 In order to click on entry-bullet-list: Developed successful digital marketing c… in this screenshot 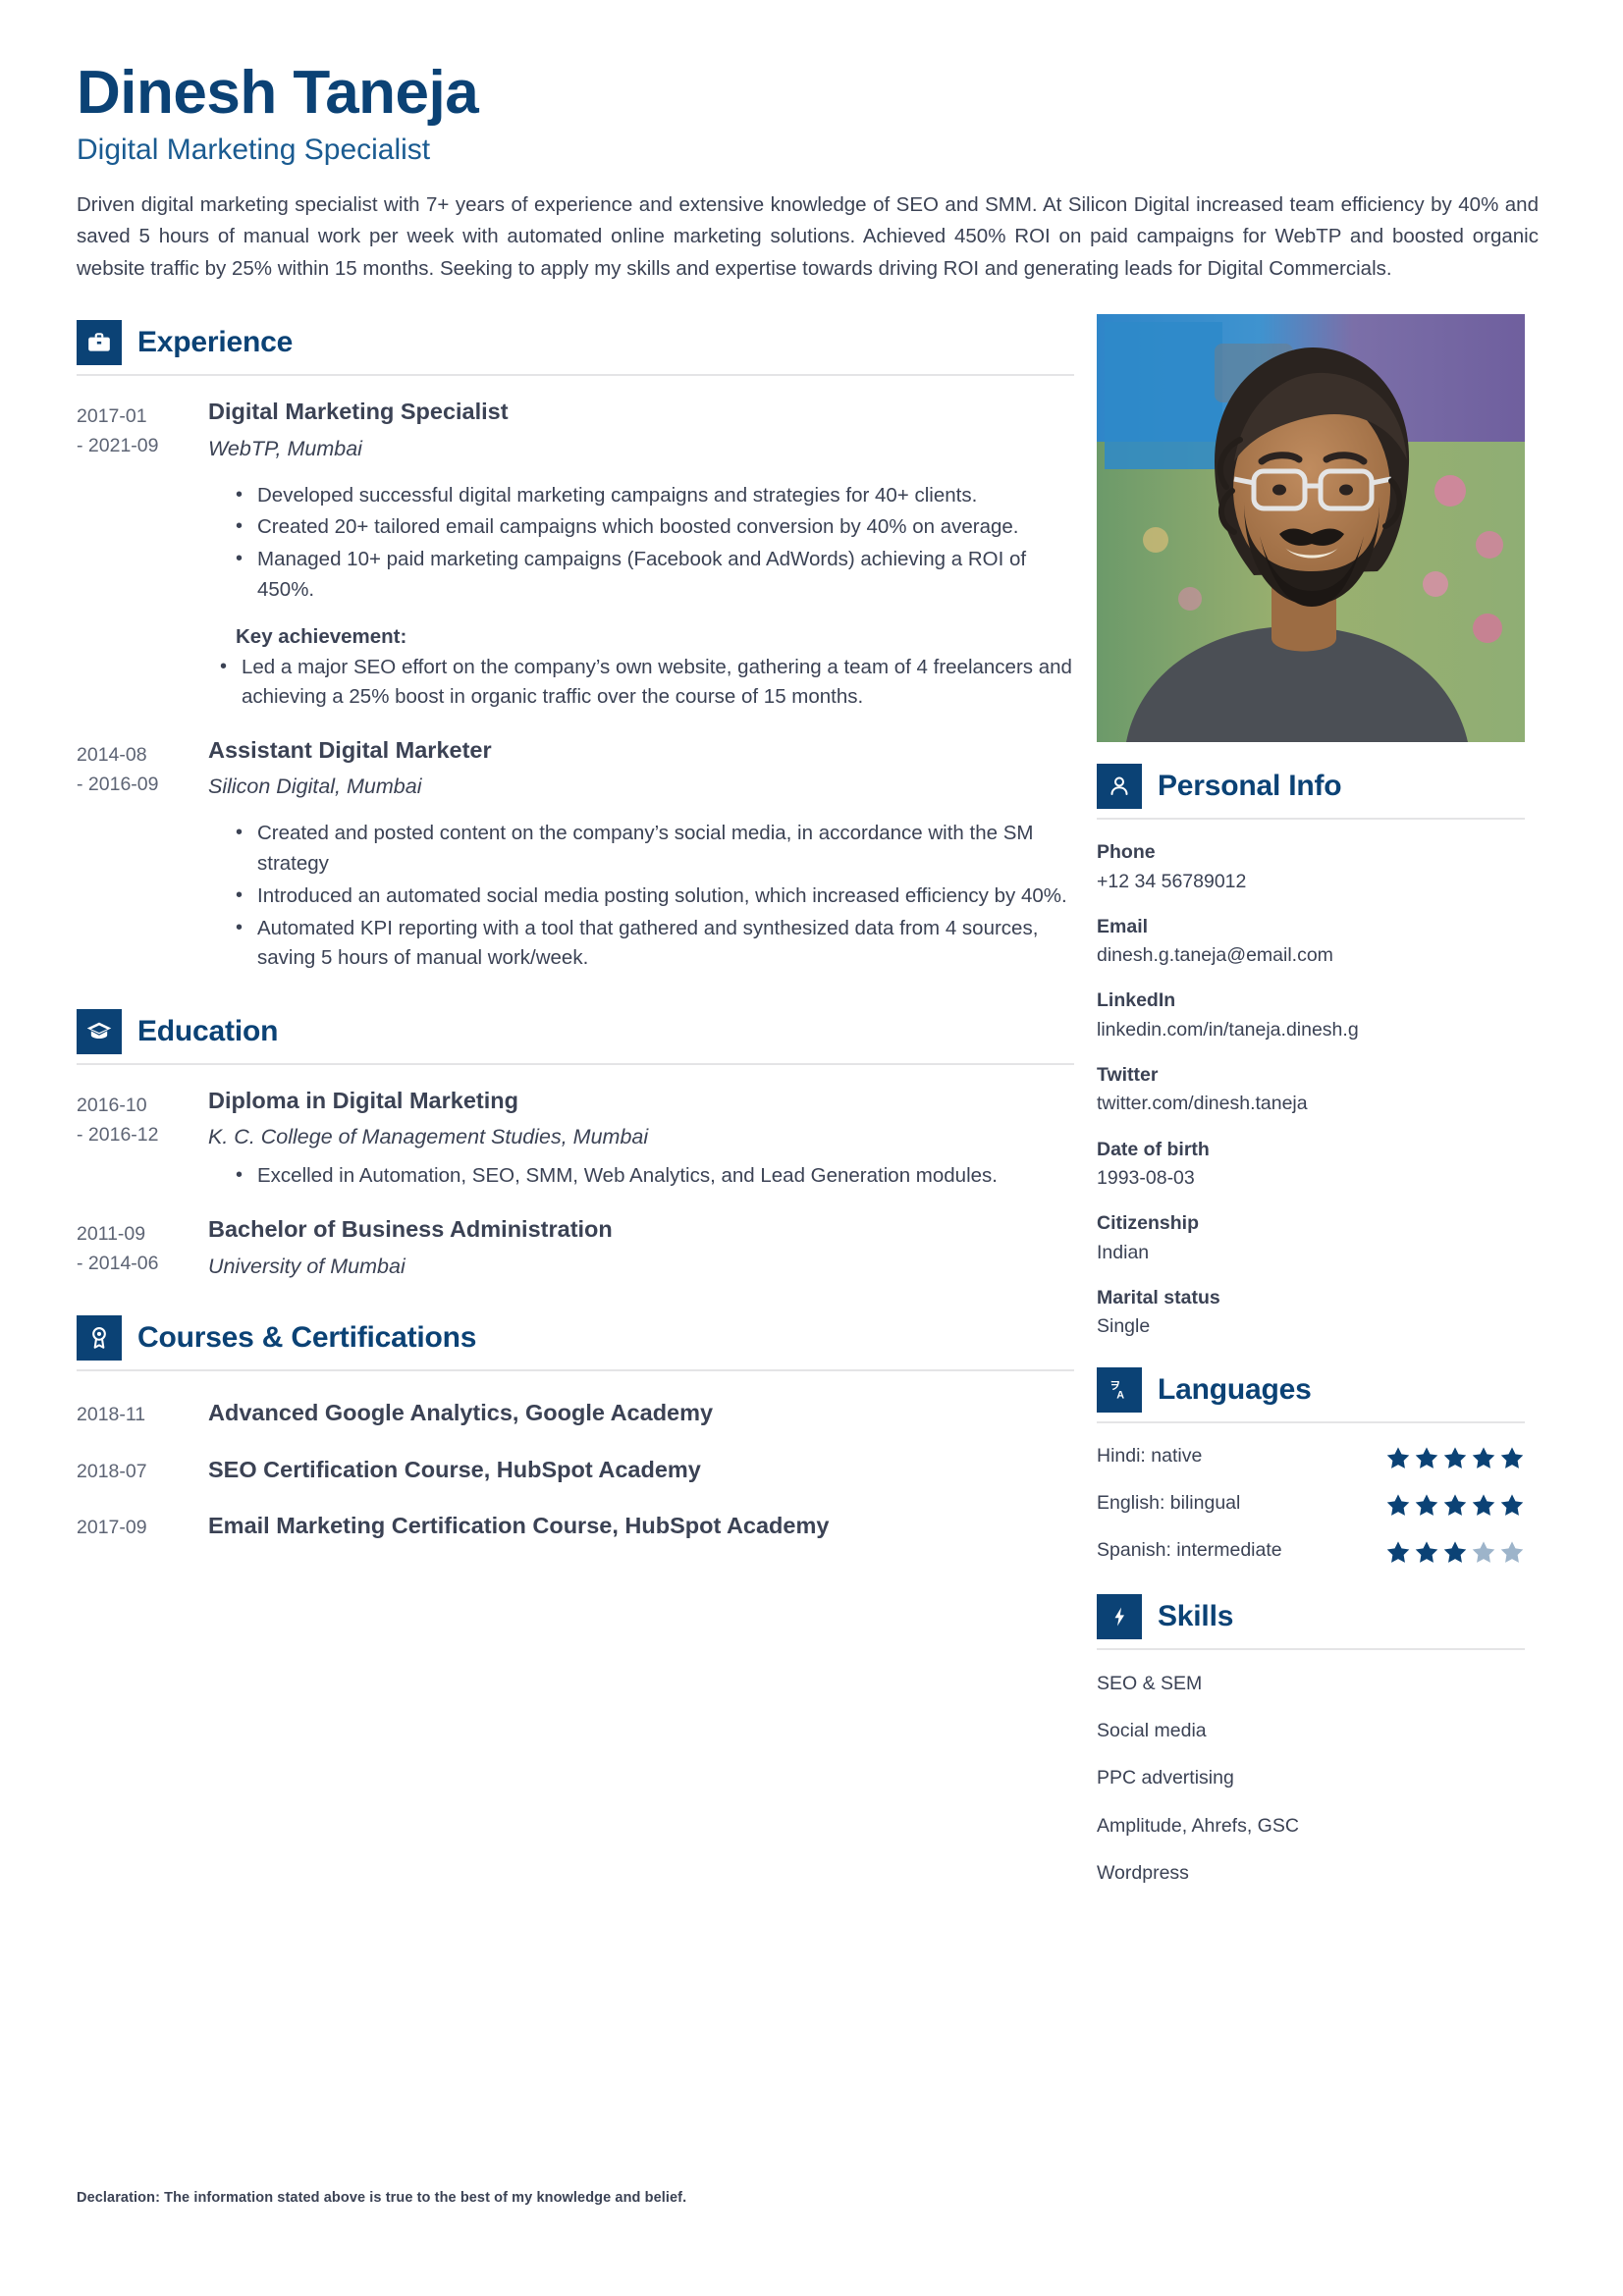, I will do `click(641, 543)`.